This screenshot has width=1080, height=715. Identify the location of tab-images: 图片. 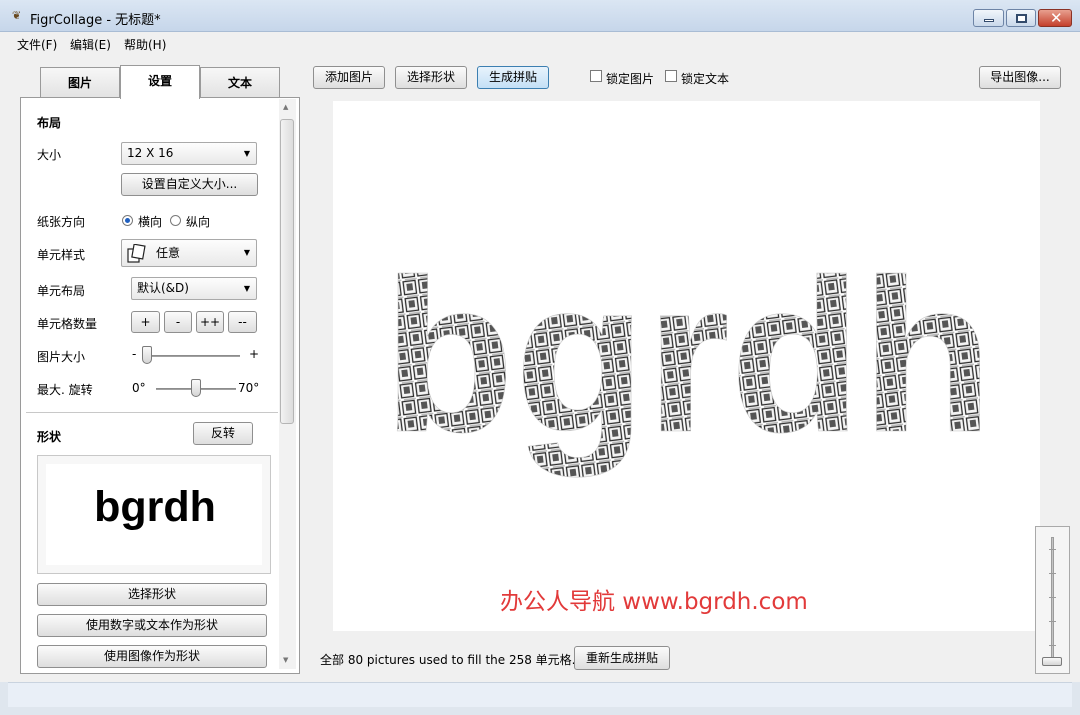
(80, 82).